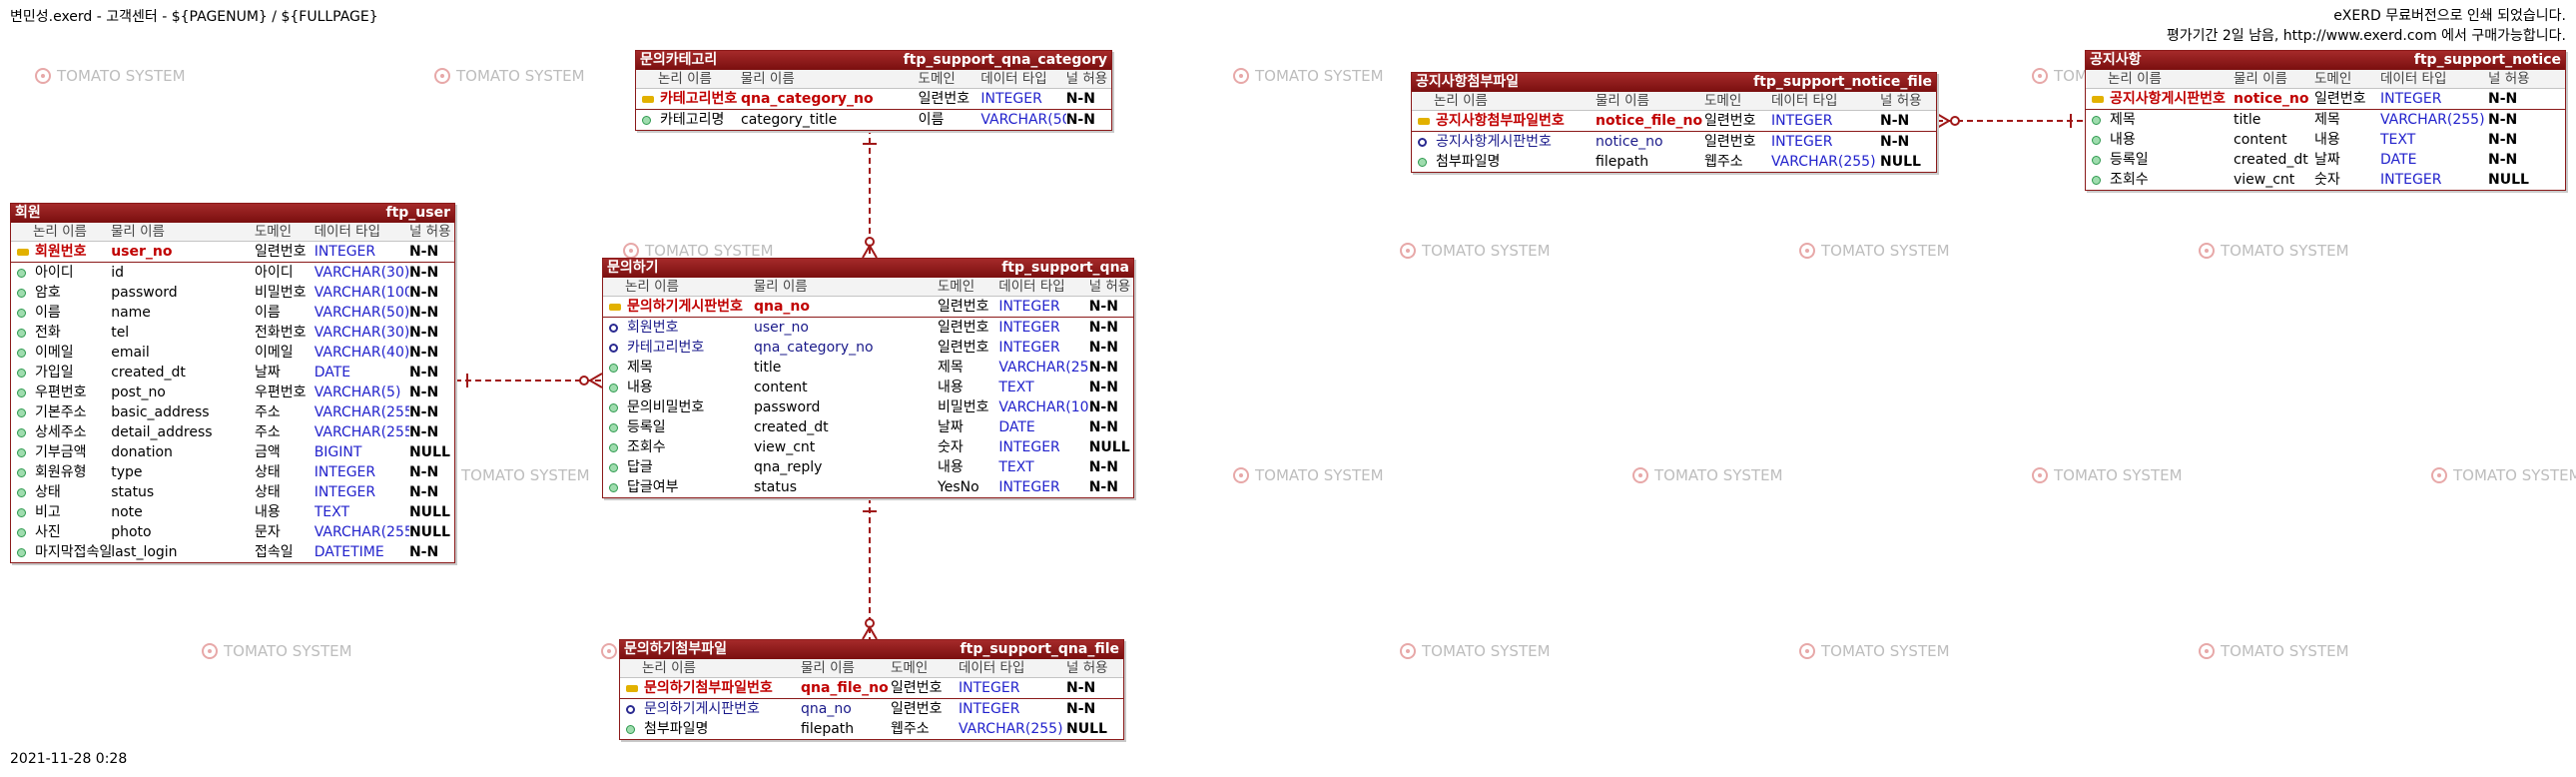 This screenshot has height=777, width=2576. What do you see at coordinates (233, 452) in the screenshot?
I see `attribute-row: 기부금액 donation 금액 BIGINT NULL` at bounding box center [233, 452].